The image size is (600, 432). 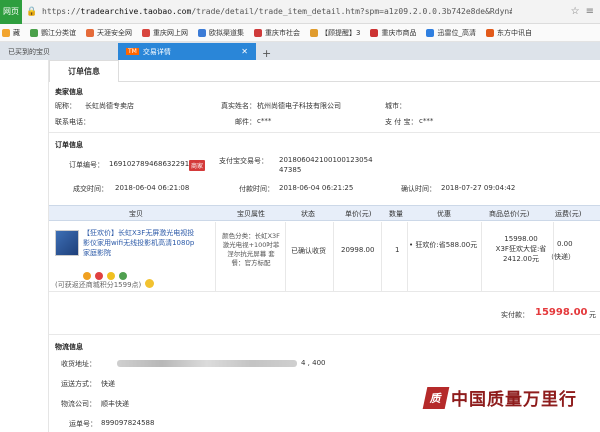 What do you see at coordinates (221, 33) in the screenshot?
I see `bookmark-item: 欧拟渠道集` at bounding box center [221, 33].